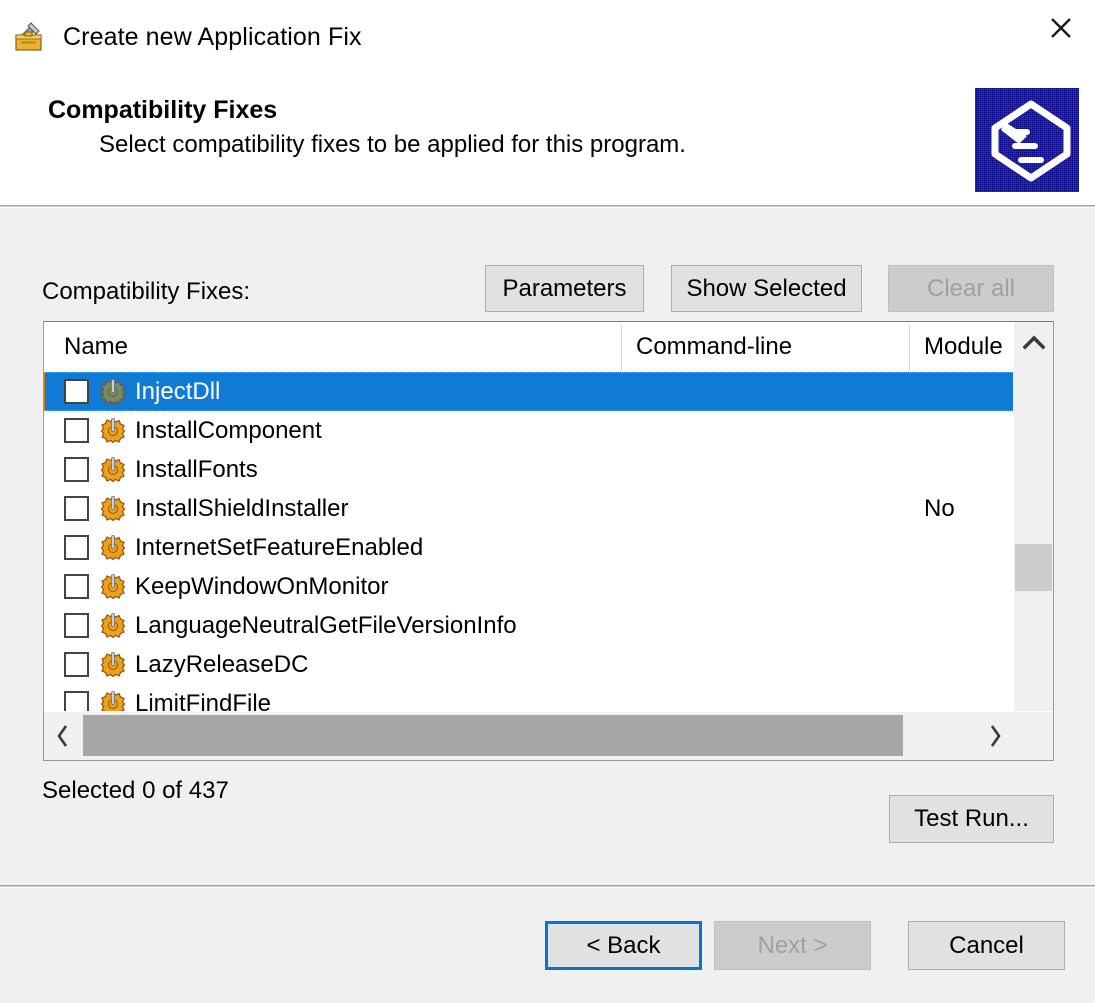 This screenshot has width=1095, height=1003. Describe the element at coordinates (1033, 541) in the screenshot. I see `vertical-scrollbar` at that location.